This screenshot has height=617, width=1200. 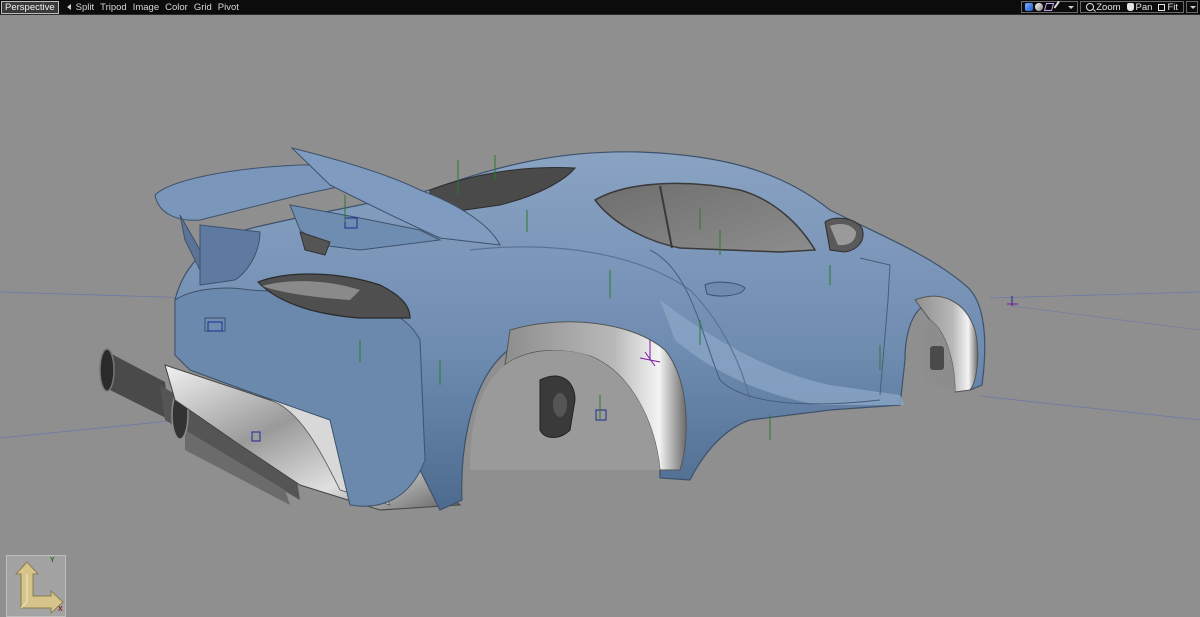 What do you see at coordinates (1090, 7) in the screenshot?
I see `zoom-icon` at bounding box center [1090, 7].